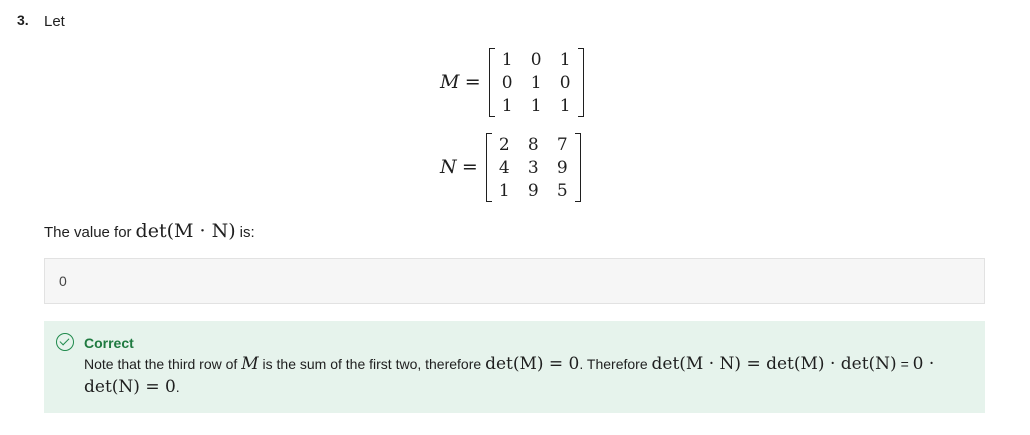  What do you see at coordinates (109, 343) in the screenshot?
I see `feedback-status: Correct` at bounding box center [109, 343].